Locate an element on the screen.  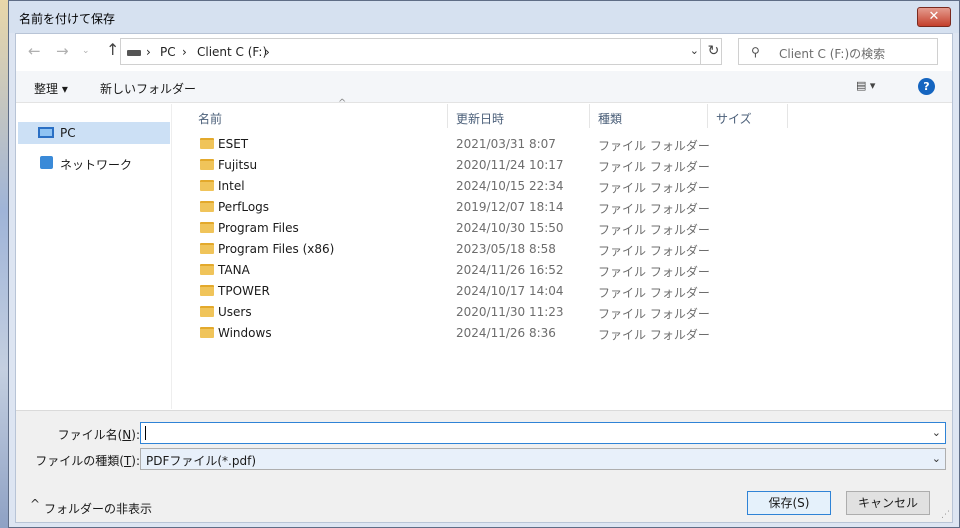
title-bar: 名前を付けて保存 ✕ is located at coordinates (484, 17).